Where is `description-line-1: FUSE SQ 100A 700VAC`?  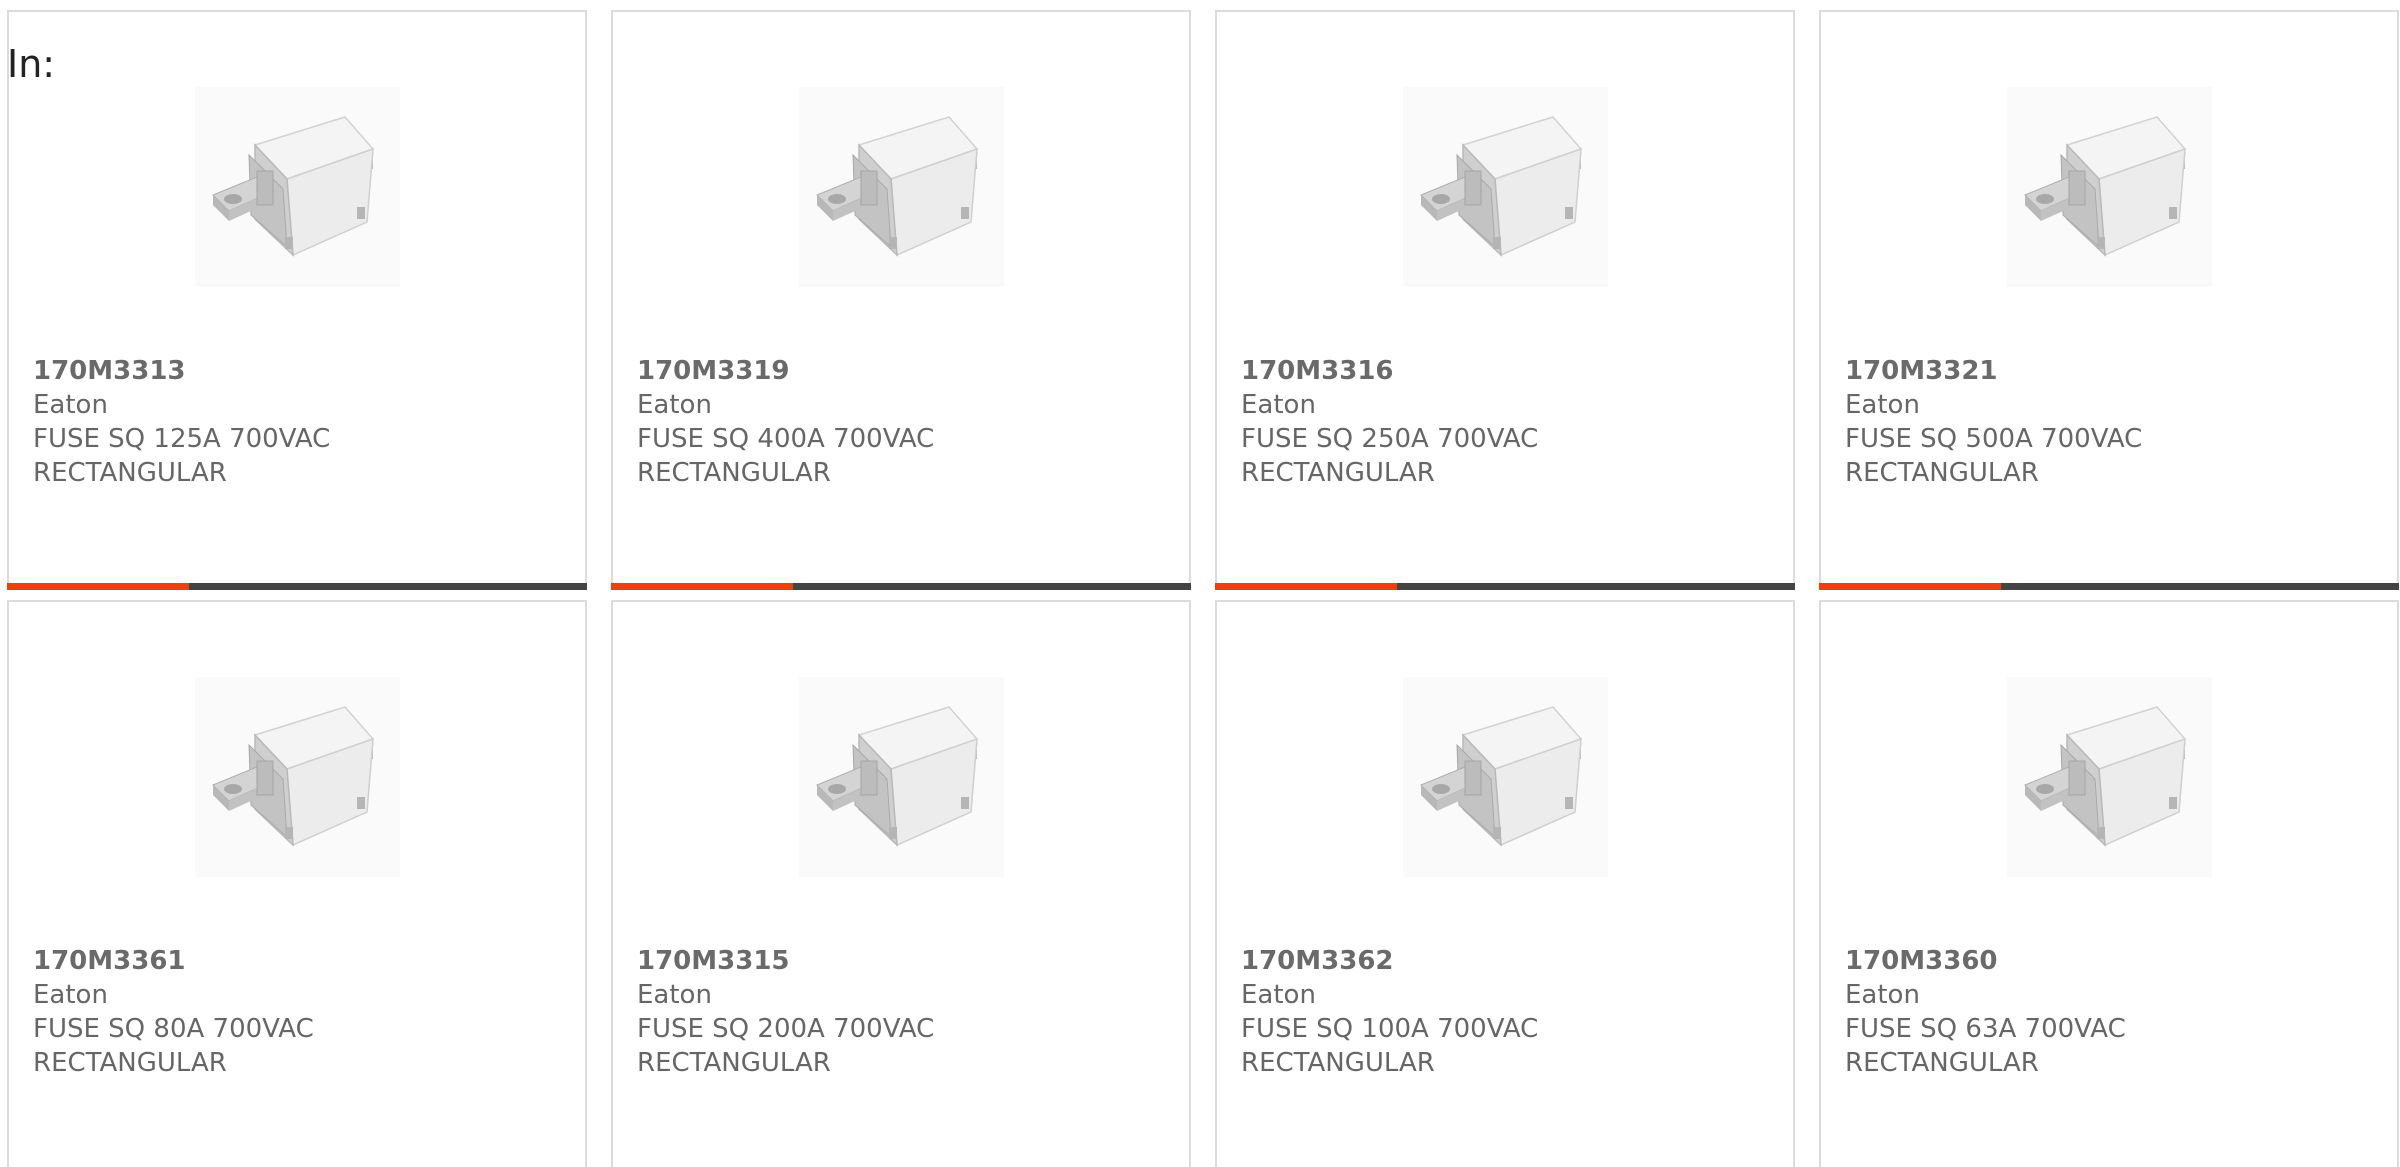
description-line-1: FUSE SQ 100A 700VAC is located at coordinates (1390, 1029).